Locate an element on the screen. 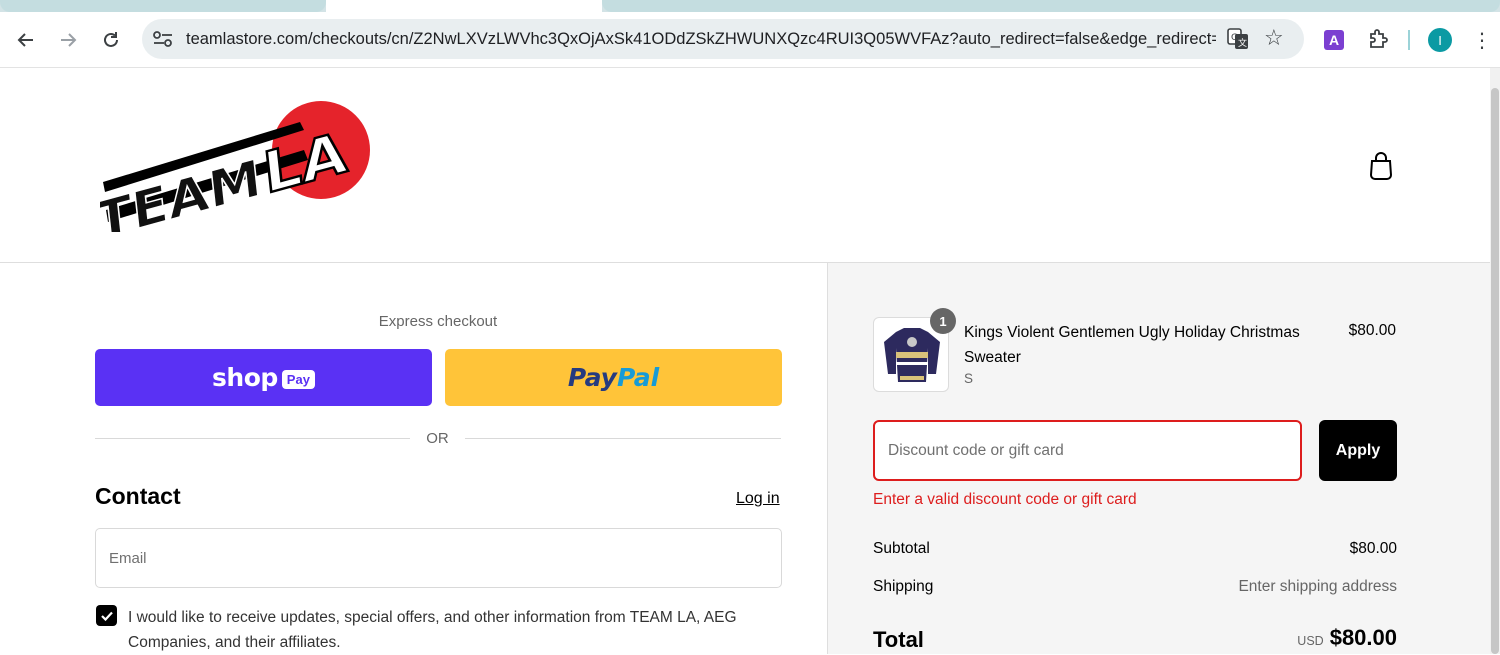  shop-pay-button: shop Pay is located at coordinates (263, 377).